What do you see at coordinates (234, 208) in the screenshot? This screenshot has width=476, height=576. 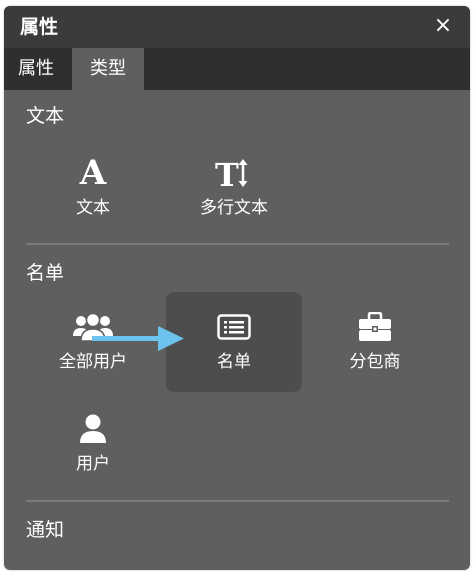 I see `type-item-label: 多行文本` at bounding box center [234, 208].